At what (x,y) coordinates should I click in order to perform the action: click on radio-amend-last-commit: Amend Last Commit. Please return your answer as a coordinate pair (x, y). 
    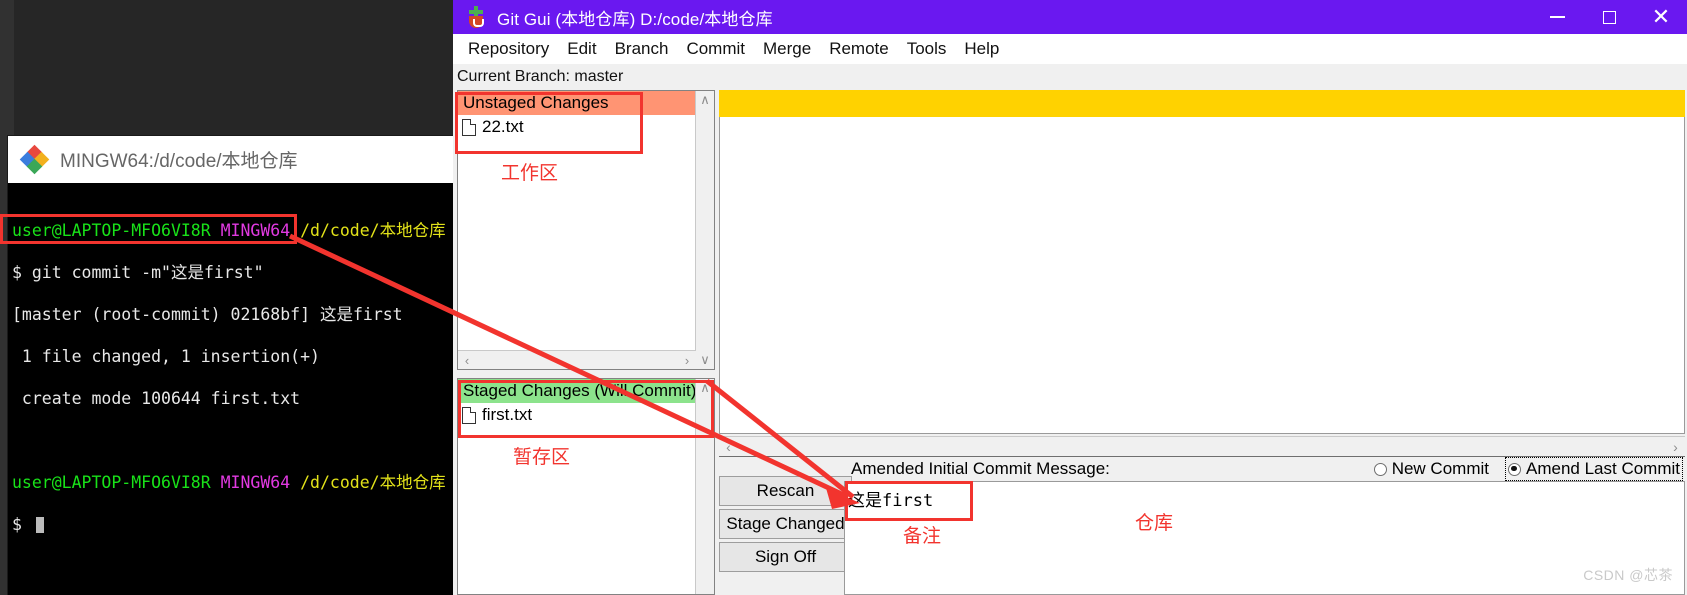
    Looking at the image, I should click on (1594, 469).